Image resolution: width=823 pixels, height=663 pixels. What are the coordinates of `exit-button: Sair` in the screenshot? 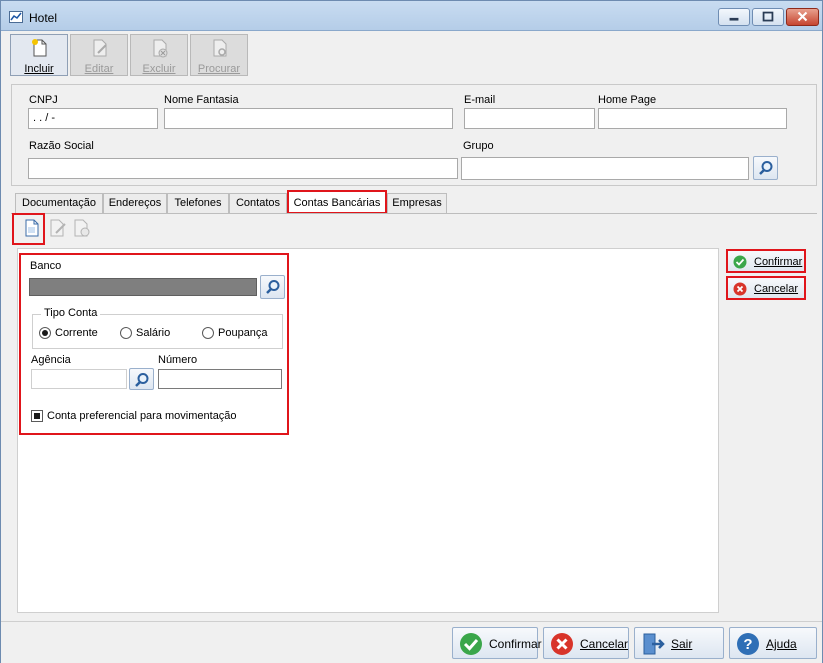 It's located at (679, 643).